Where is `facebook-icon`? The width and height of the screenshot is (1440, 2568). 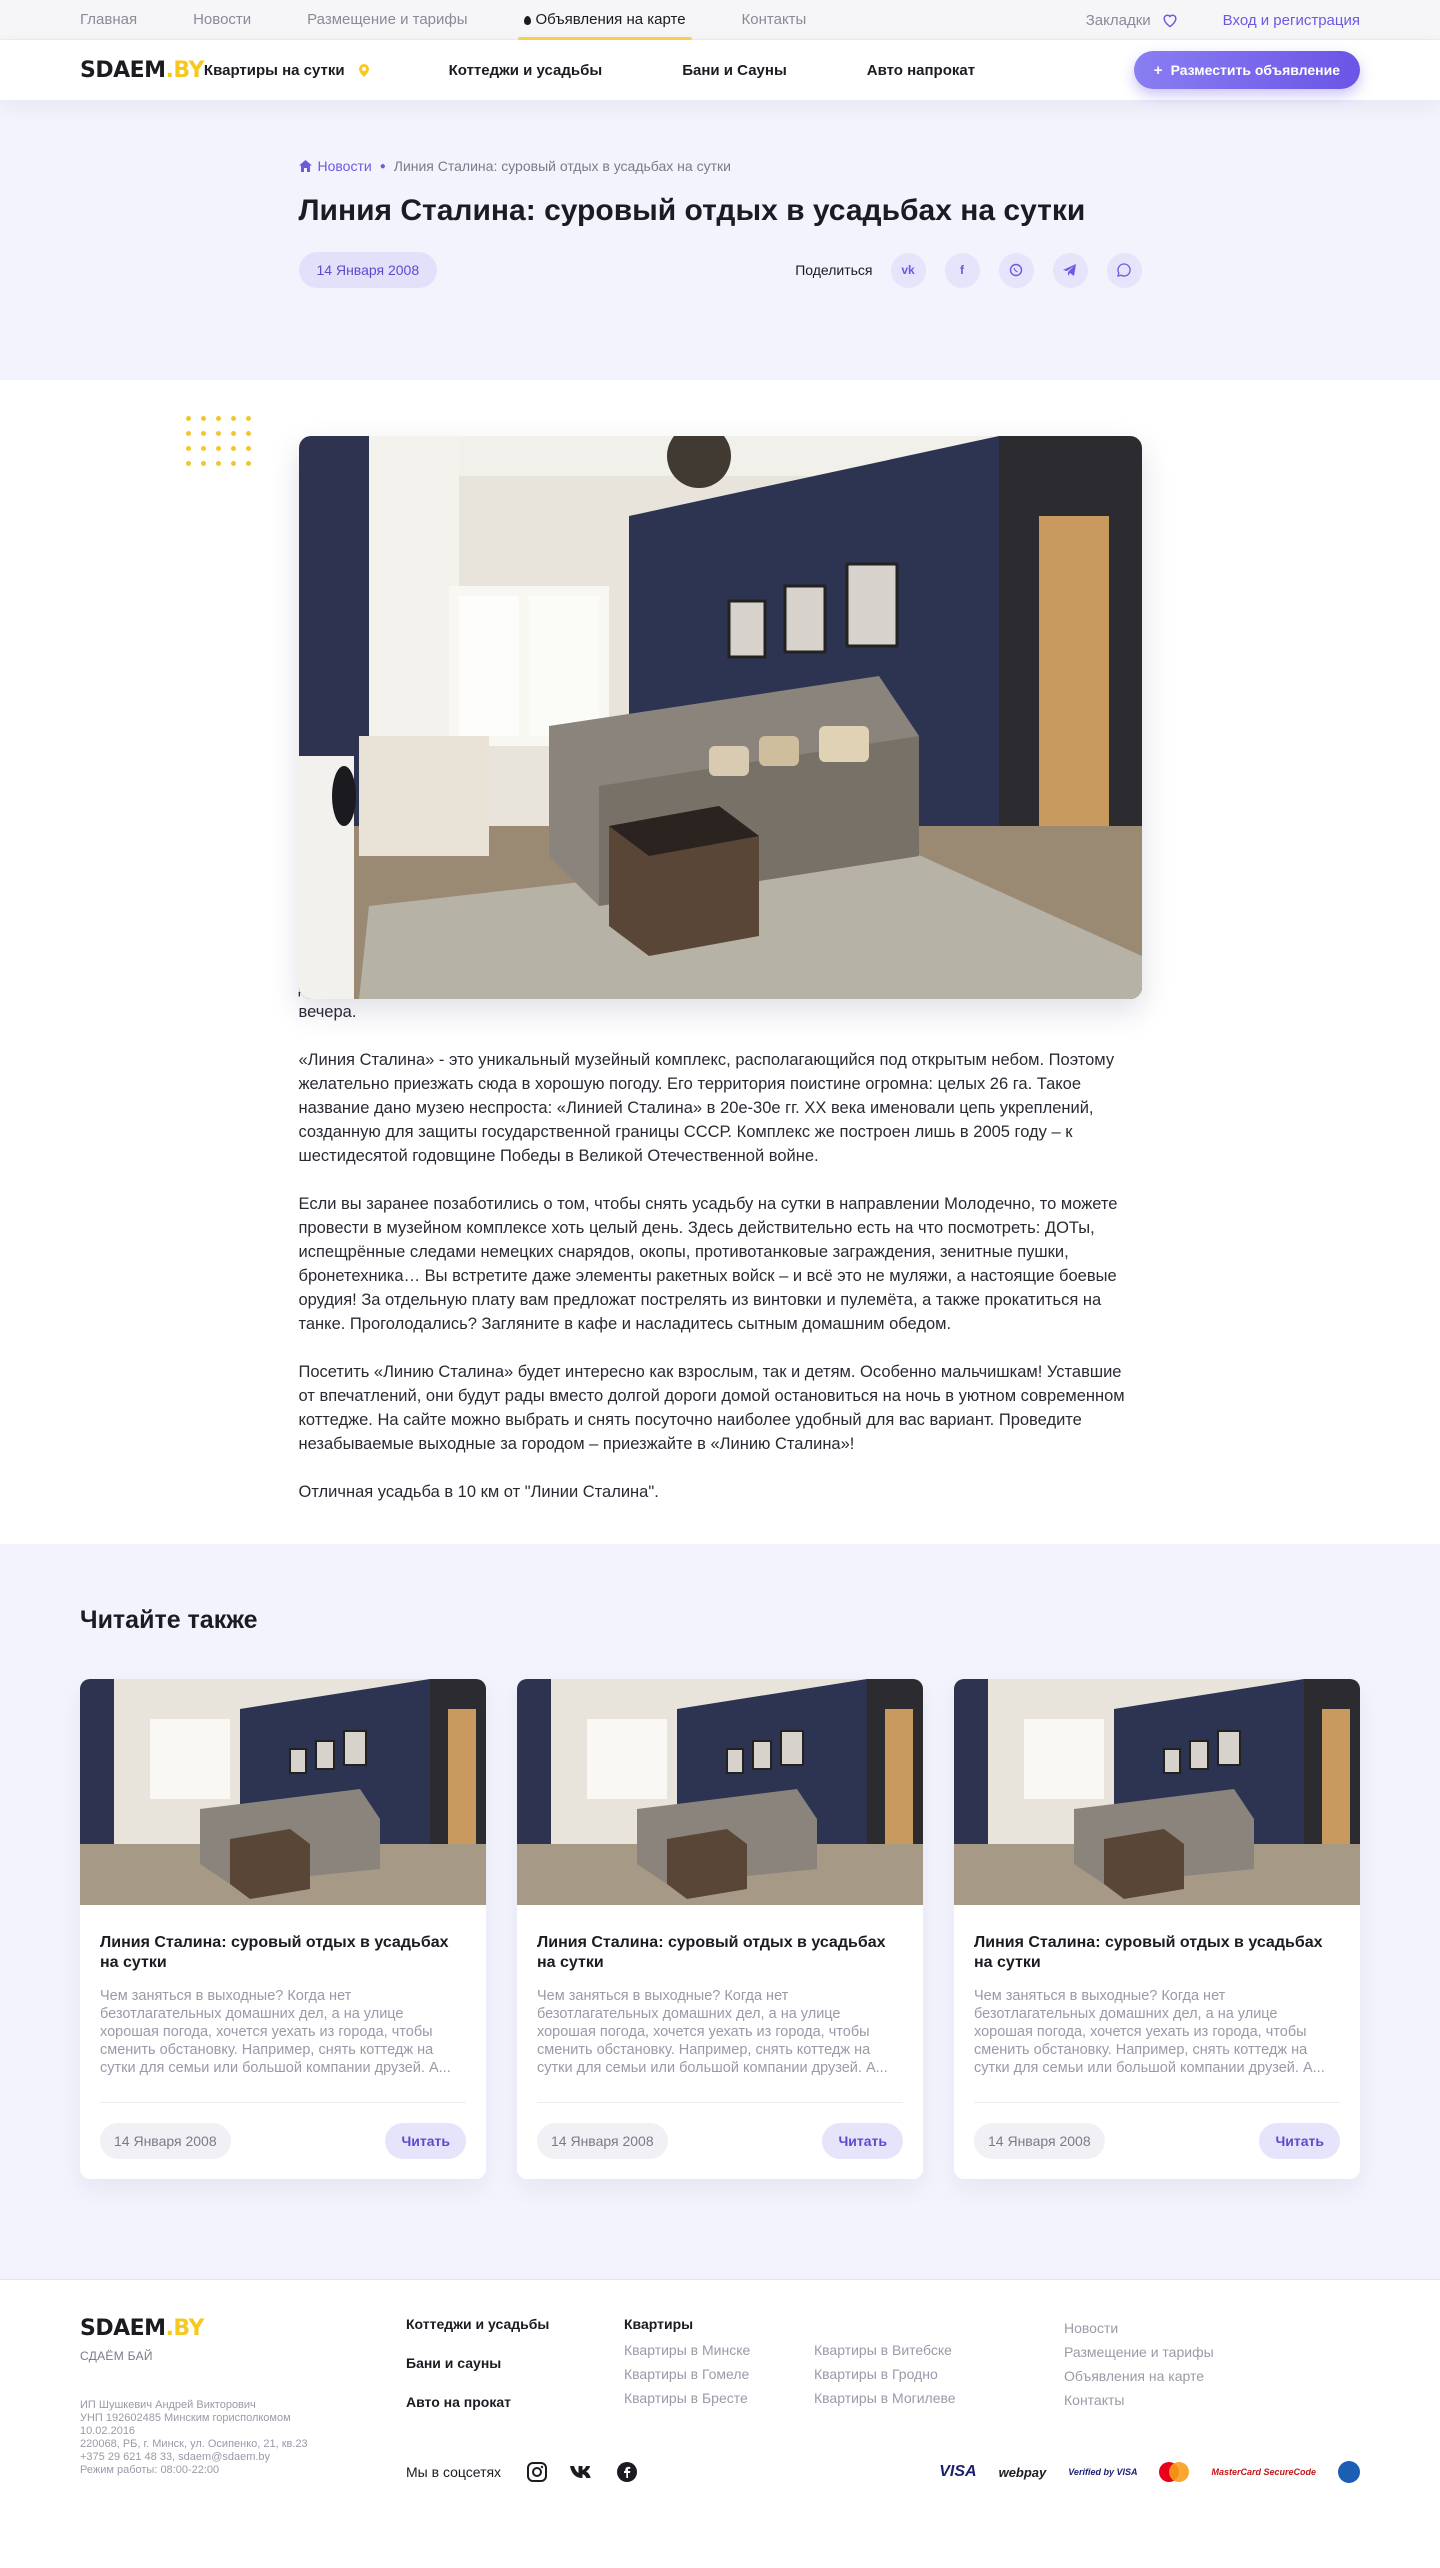
facebook-icon is located at coordinates (627, 2472).